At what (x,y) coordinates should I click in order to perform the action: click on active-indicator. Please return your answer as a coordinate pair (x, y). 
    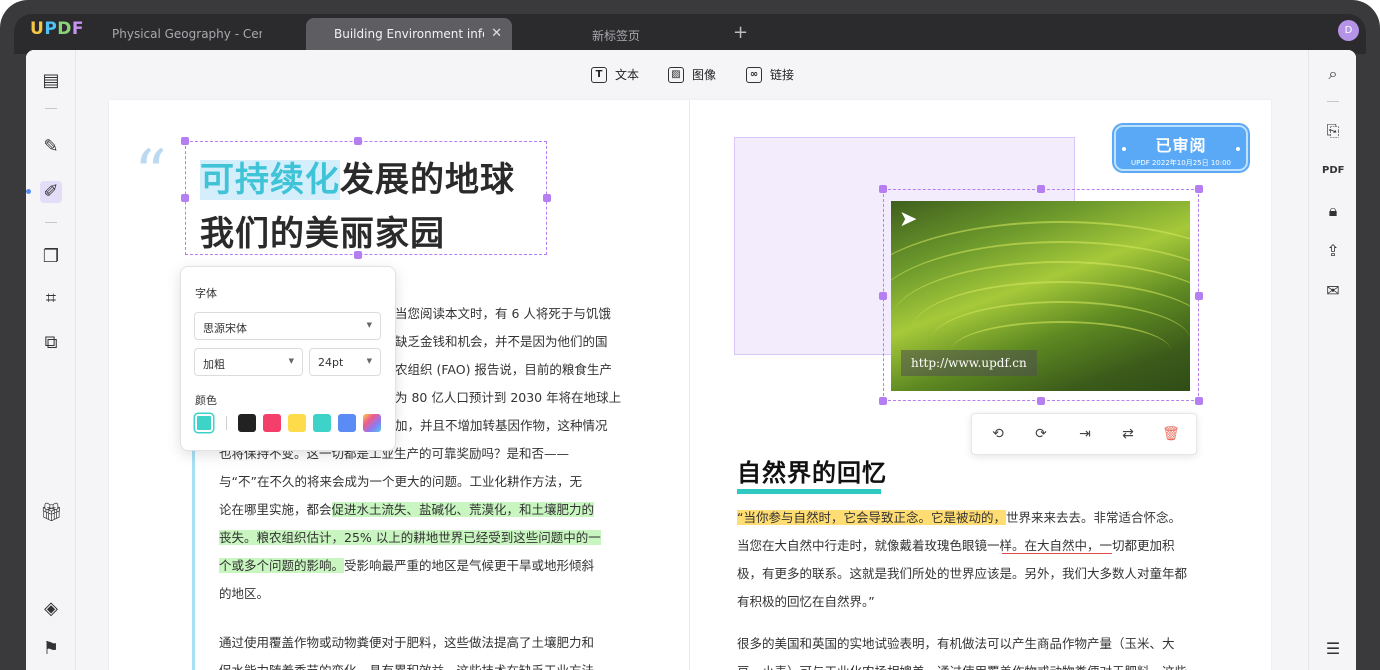
    Looking at the image, I should click on (28, 191).